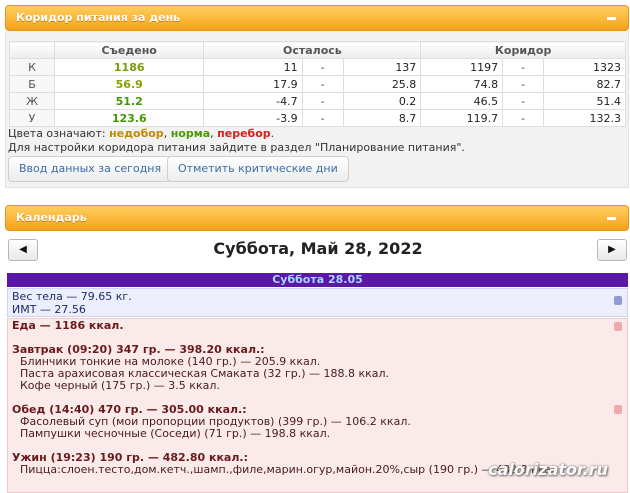 The width and height of the screenshot is (630, 493). What do you see at coordinates (548, 469) in the screenshot?
I see `site-watermark: calorizator.ru` at bounding box center [548, 469].